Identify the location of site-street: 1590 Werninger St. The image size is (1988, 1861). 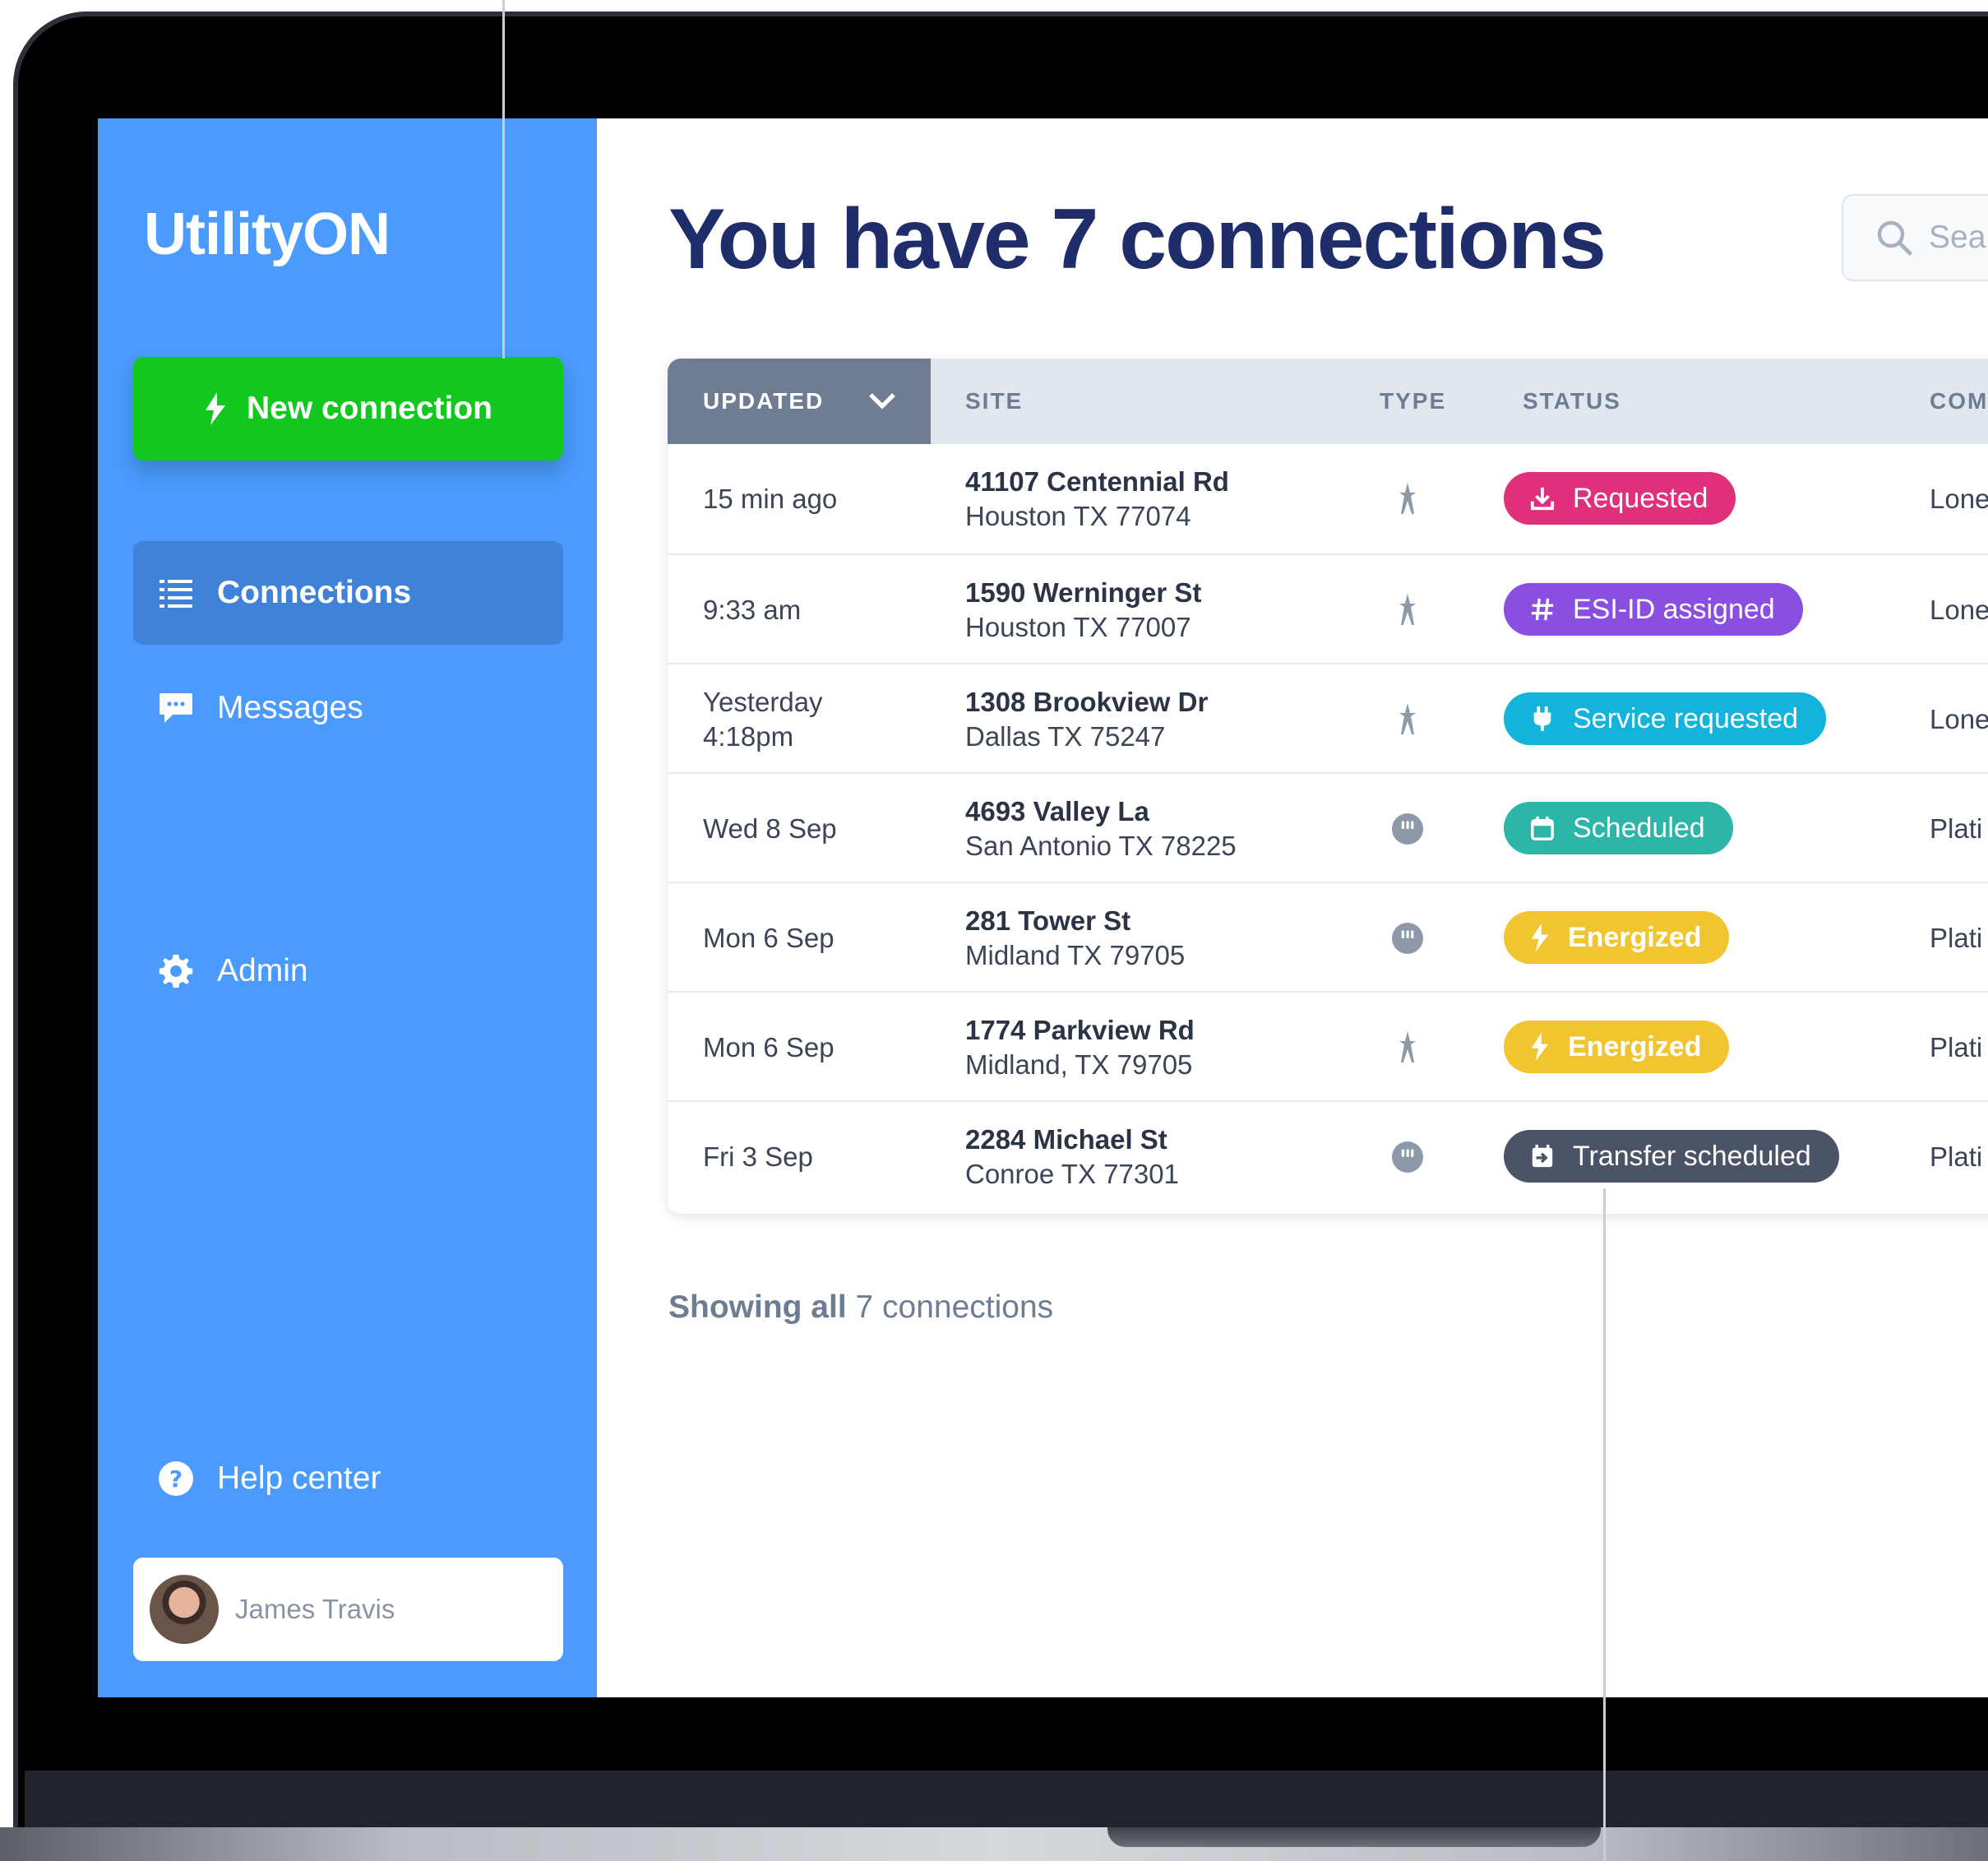
(1083, 592).